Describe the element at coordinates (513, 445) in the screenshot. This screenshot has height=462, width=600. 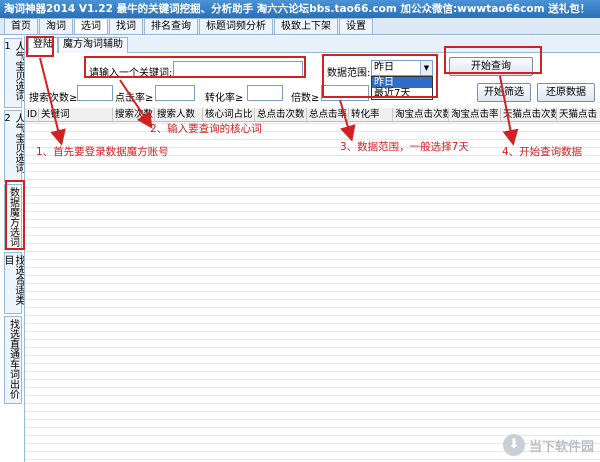
I see `download-icon: ⬇` at that location.